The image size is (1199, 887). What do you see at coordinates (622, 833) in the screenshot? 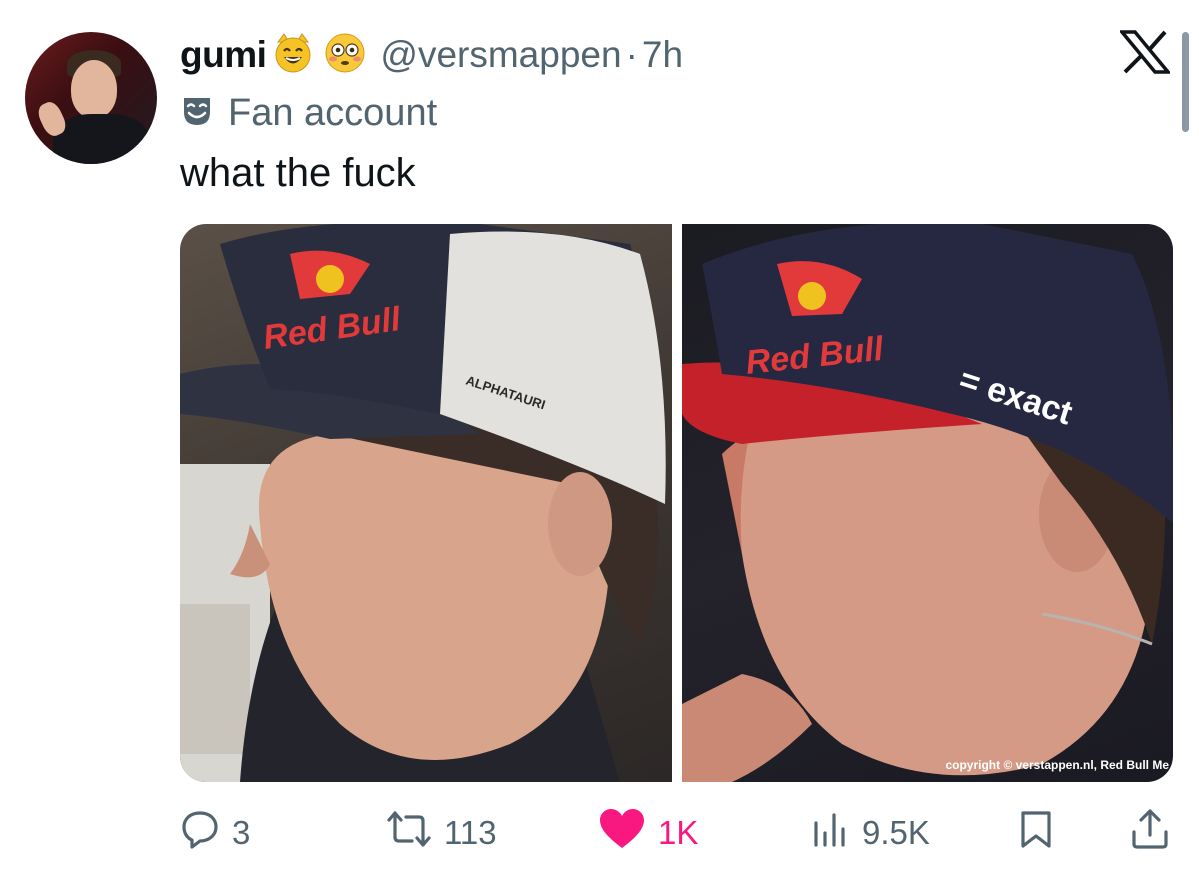
I see `heart-filled-icon` at bounding box center [622, 833].